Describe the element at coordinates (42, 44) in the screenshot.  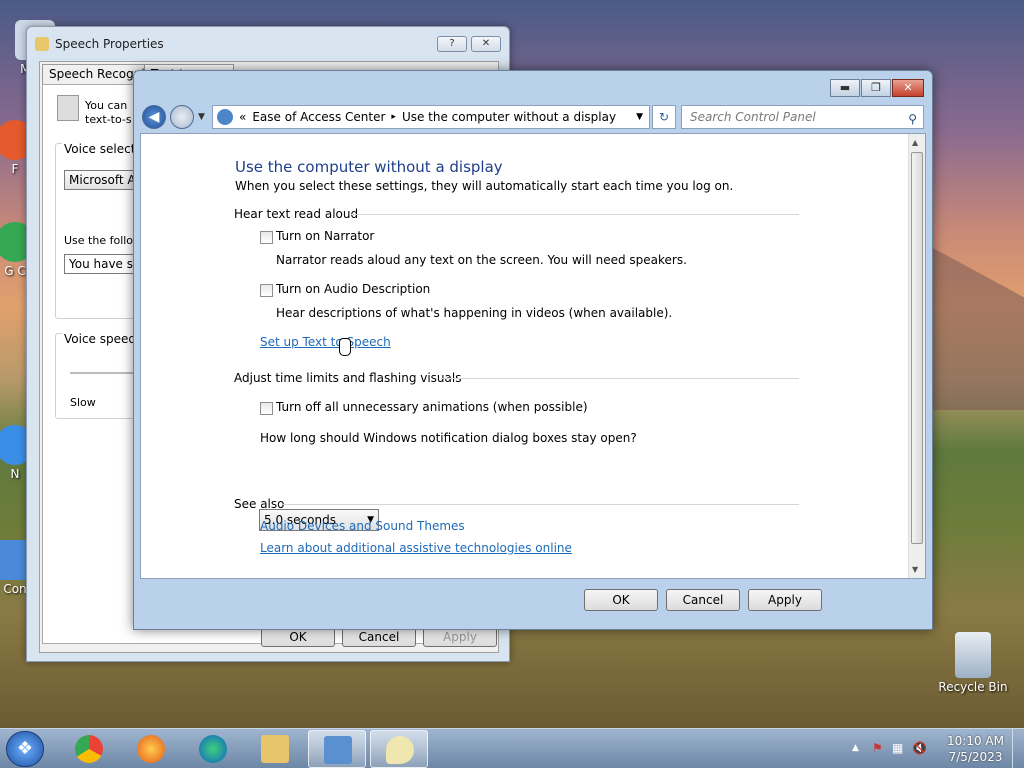
I see `speech-app-icon` at that location.